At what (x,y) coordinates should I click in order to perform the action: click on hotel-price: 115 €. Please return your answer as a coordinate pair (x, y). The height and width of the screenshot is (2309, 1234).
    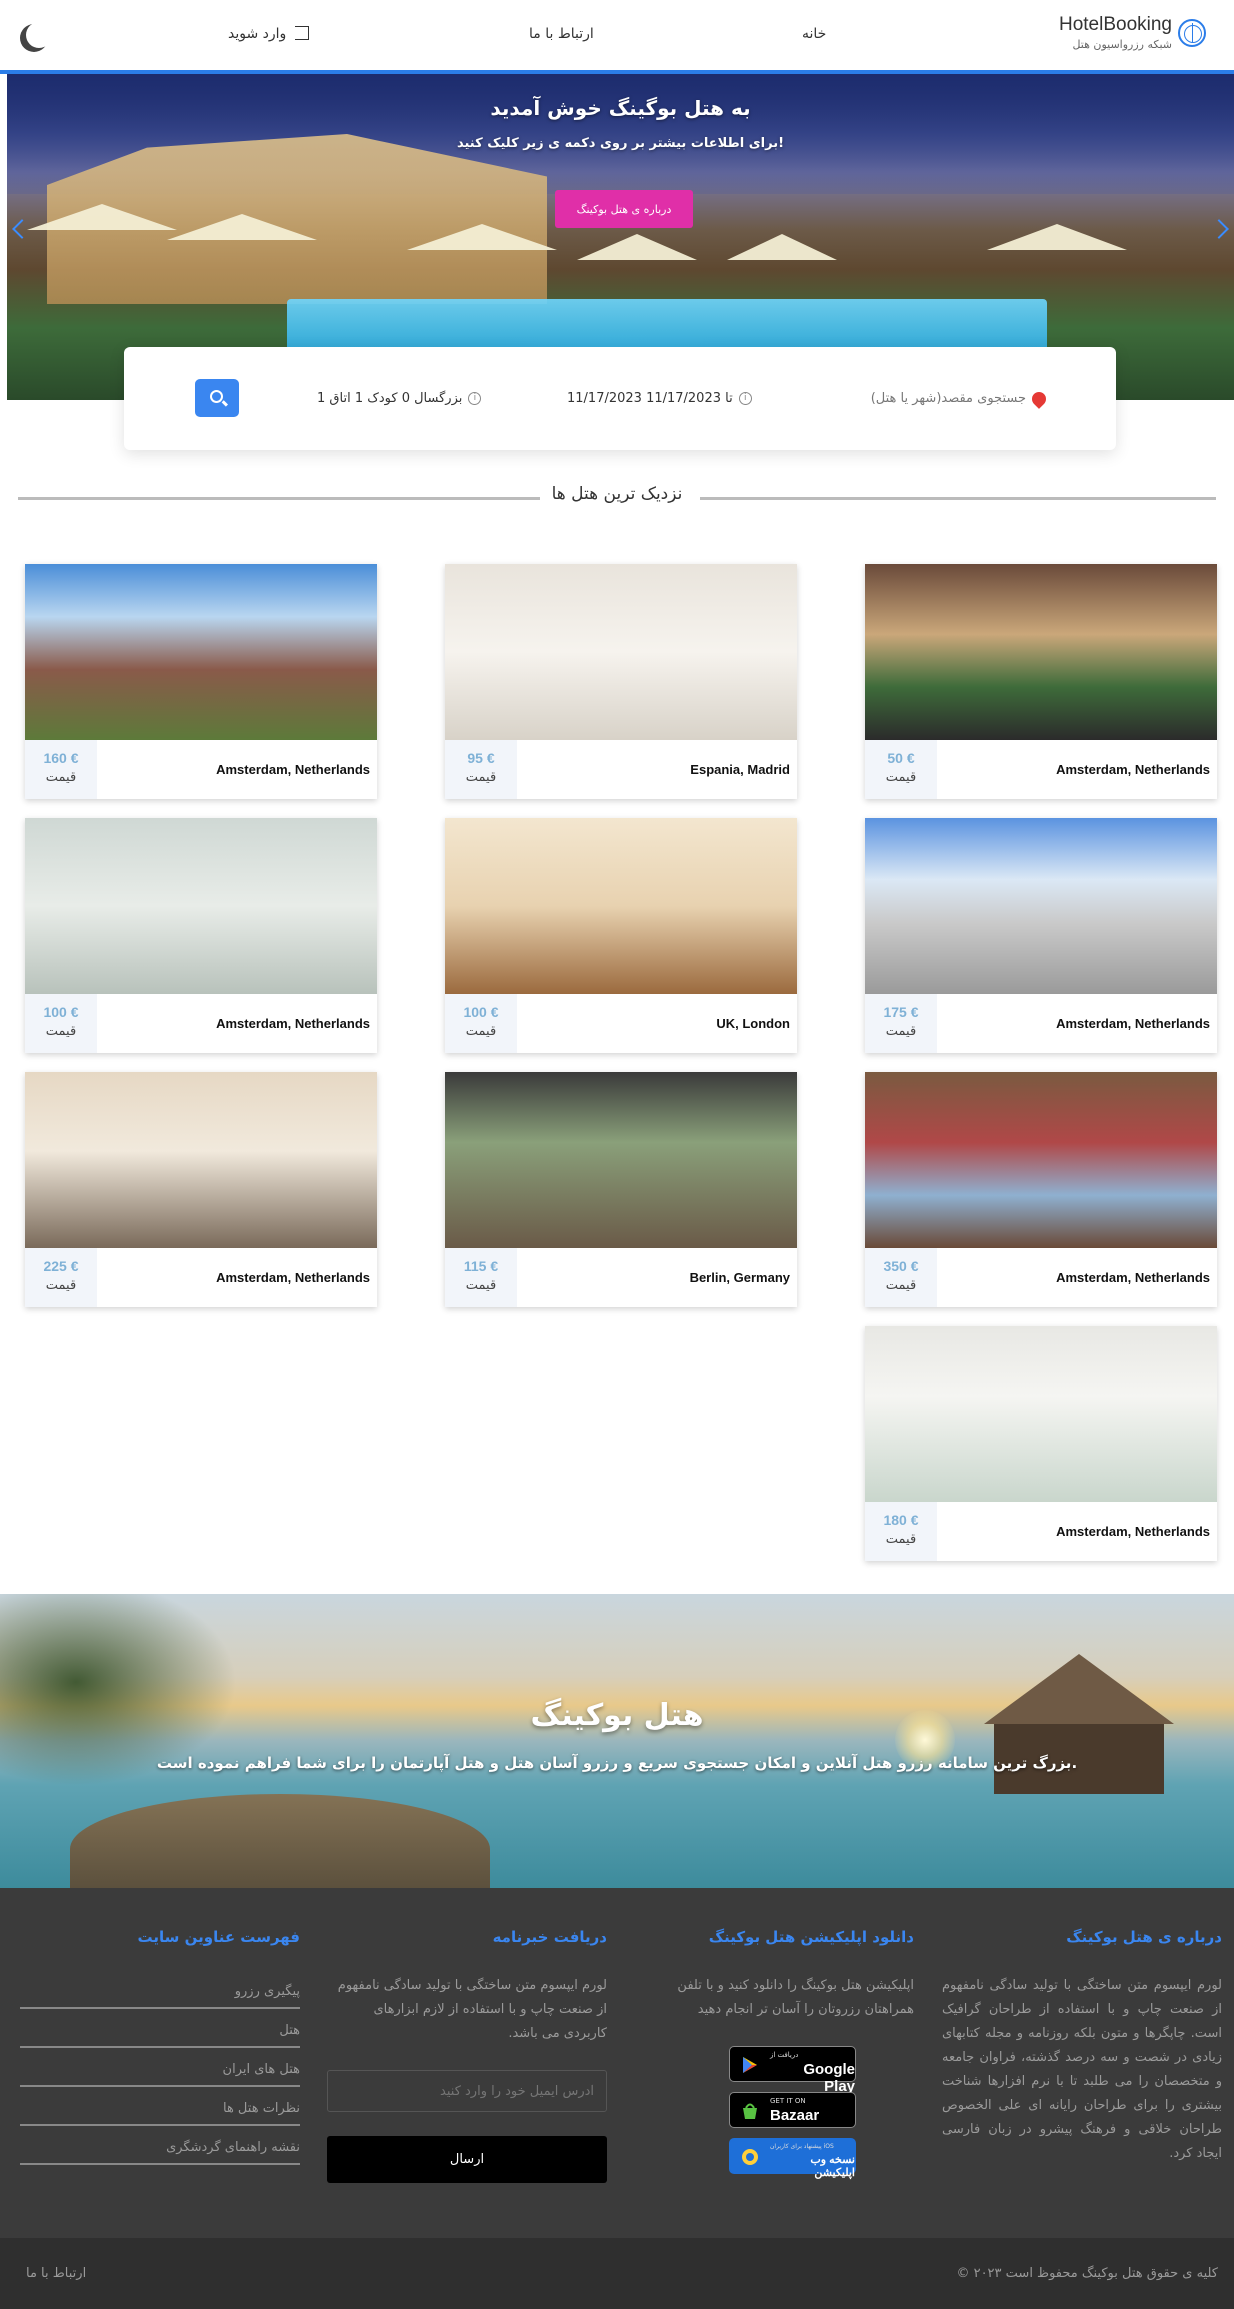
    Looking at the image, I should click on (481, 1266).